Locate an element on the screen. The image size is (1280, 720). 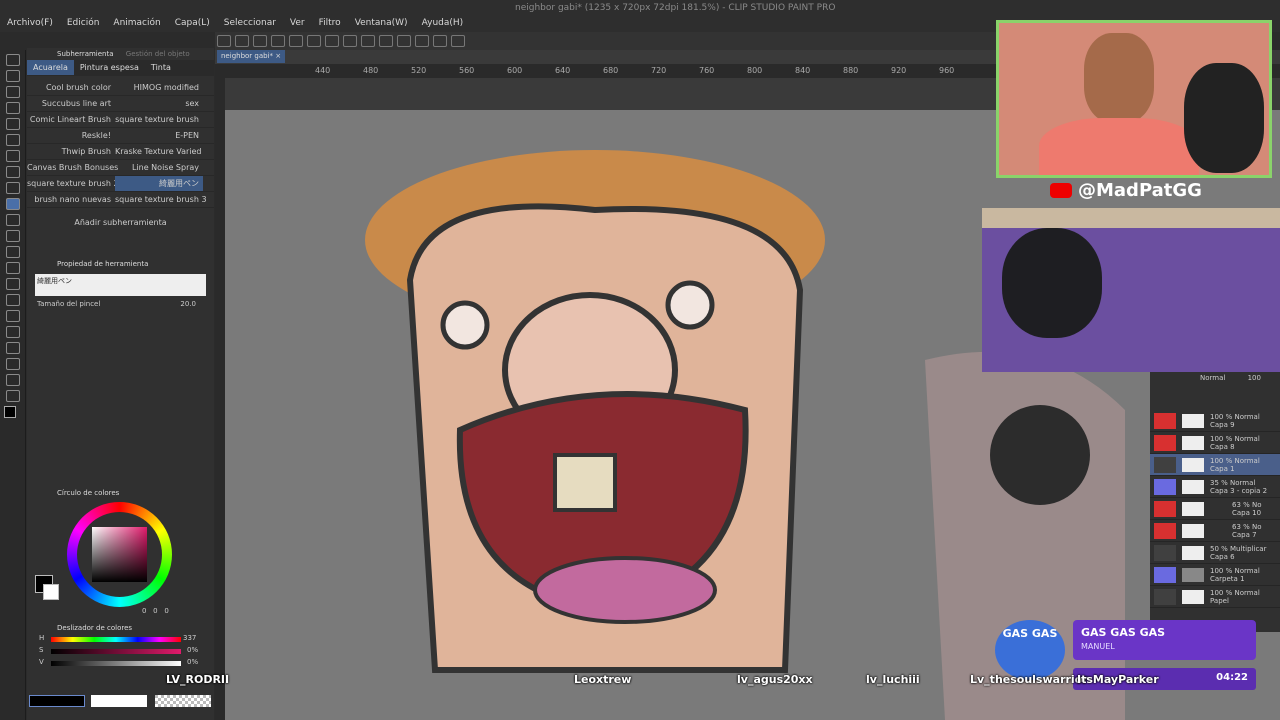
layer-row: 50 % Multiplicar Capa 6 is located at coordinates (1215, 553).